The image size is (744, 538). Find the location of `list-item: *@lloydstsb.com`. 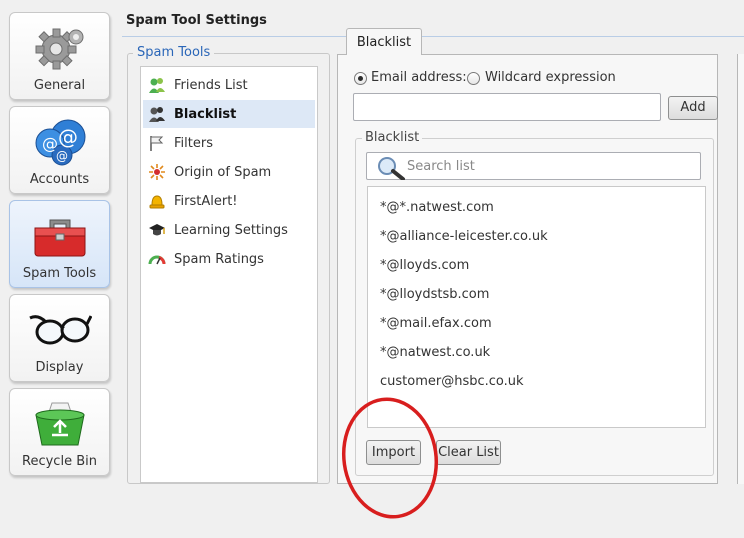

list-item: *@lloydstsb.com is located at coordinates (434, 294).